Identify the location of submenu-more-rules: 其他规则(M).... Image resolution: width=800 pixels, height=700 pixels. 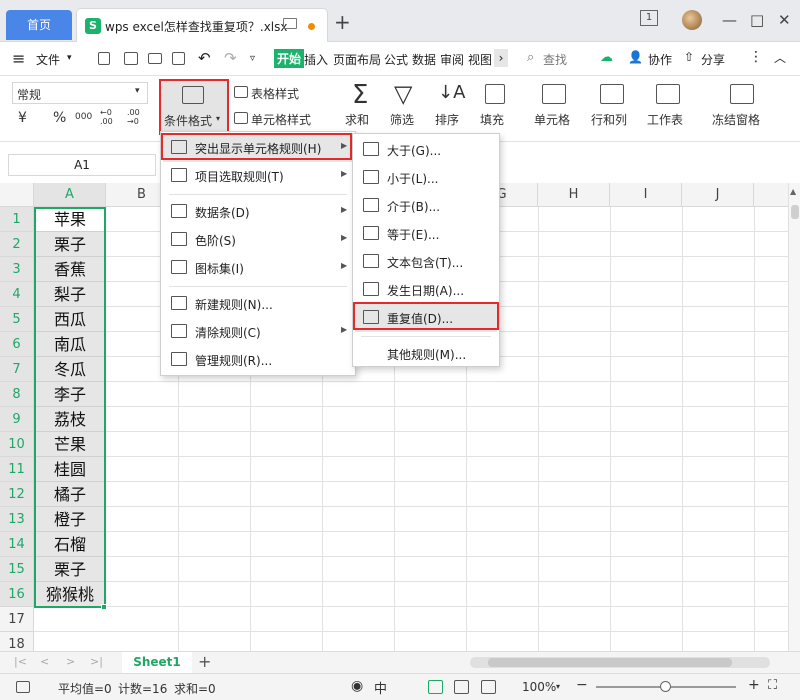
(426, 354).